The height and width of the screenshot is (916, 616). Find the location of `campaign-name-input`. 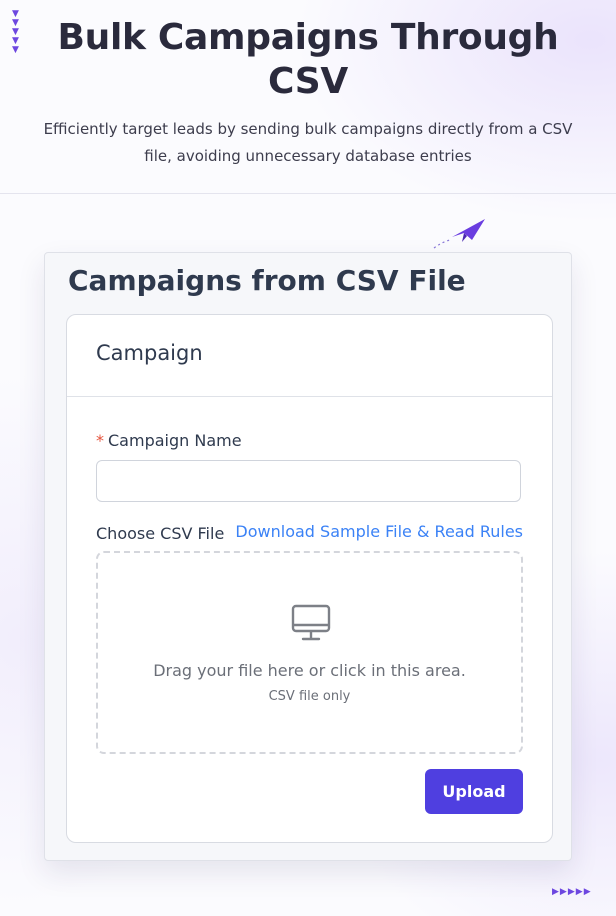

campaign-name-input is located at coordinates (308, 481).